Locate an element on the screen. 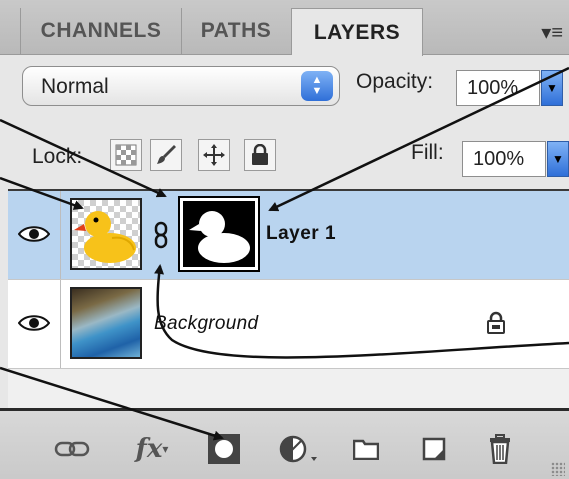  link-layers-icon is located at coordinates (72, 449).